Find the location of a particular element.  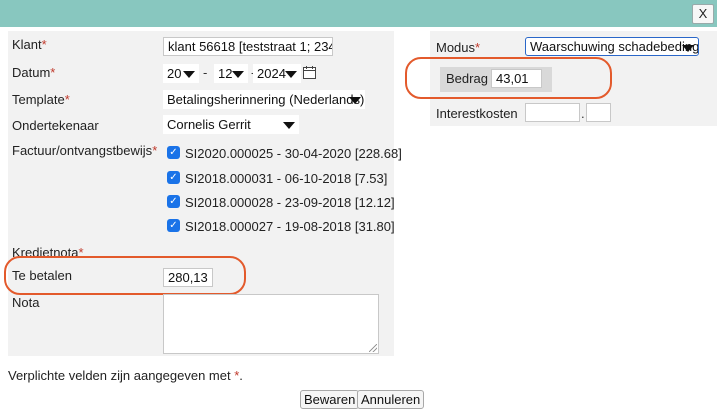

te-betalen-highlight is located at coordinates (125, 275).